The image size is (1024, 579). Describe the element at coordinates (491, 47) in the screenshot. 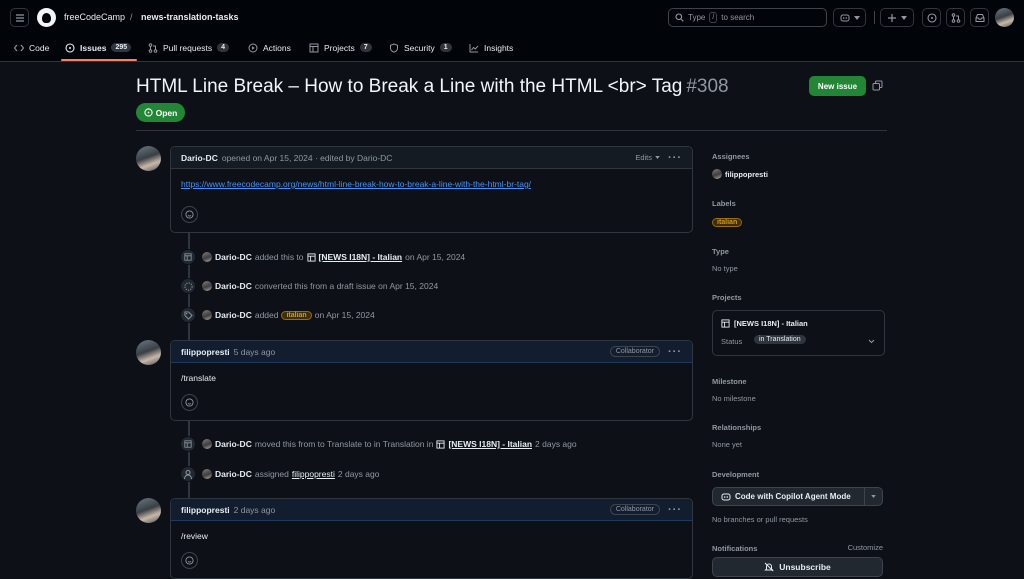

I see `tab-insights: Insights` at that location.